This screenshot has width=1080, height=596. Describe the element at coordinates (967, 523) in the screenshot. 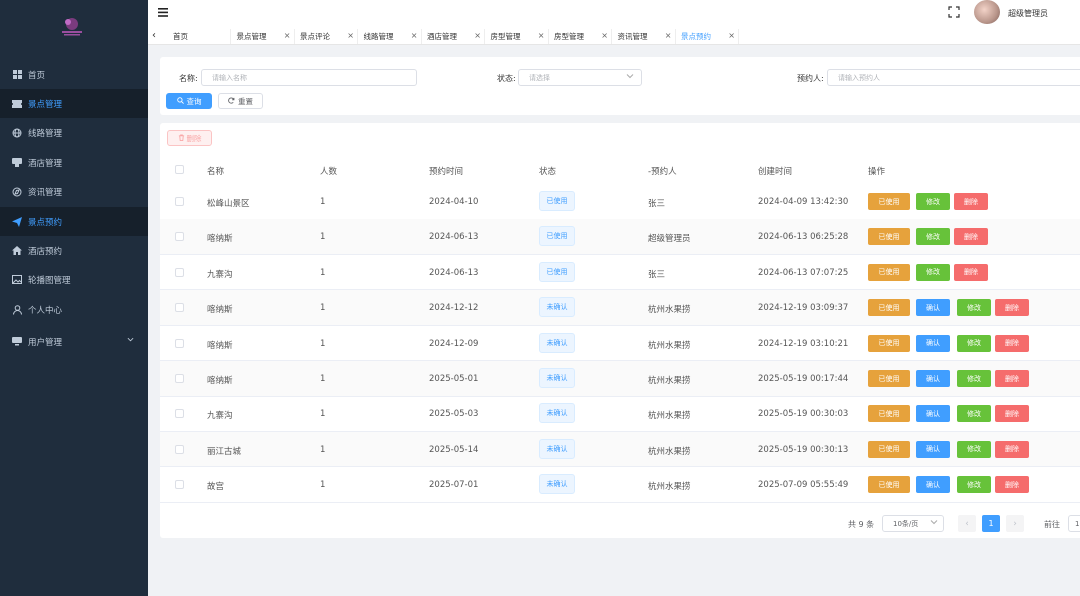

I see `prev-page-button: ‹` at that location.